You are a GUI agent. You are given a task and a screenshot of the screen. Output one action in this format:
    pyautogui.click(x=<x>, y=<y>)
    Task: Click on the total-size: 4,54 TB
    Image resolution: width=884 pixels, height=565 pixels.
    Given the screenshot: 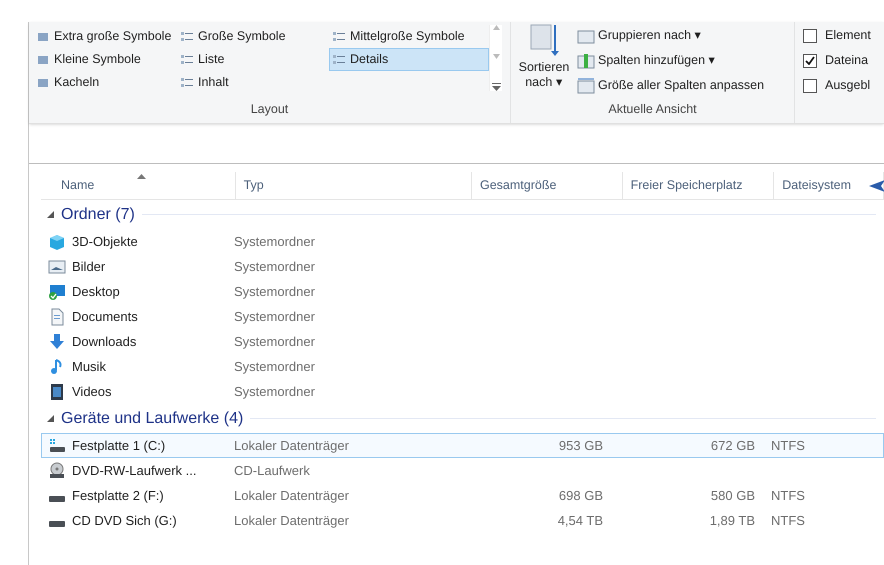 What is the action you would take?
    pyautogui.click(x=580, y=521)
    